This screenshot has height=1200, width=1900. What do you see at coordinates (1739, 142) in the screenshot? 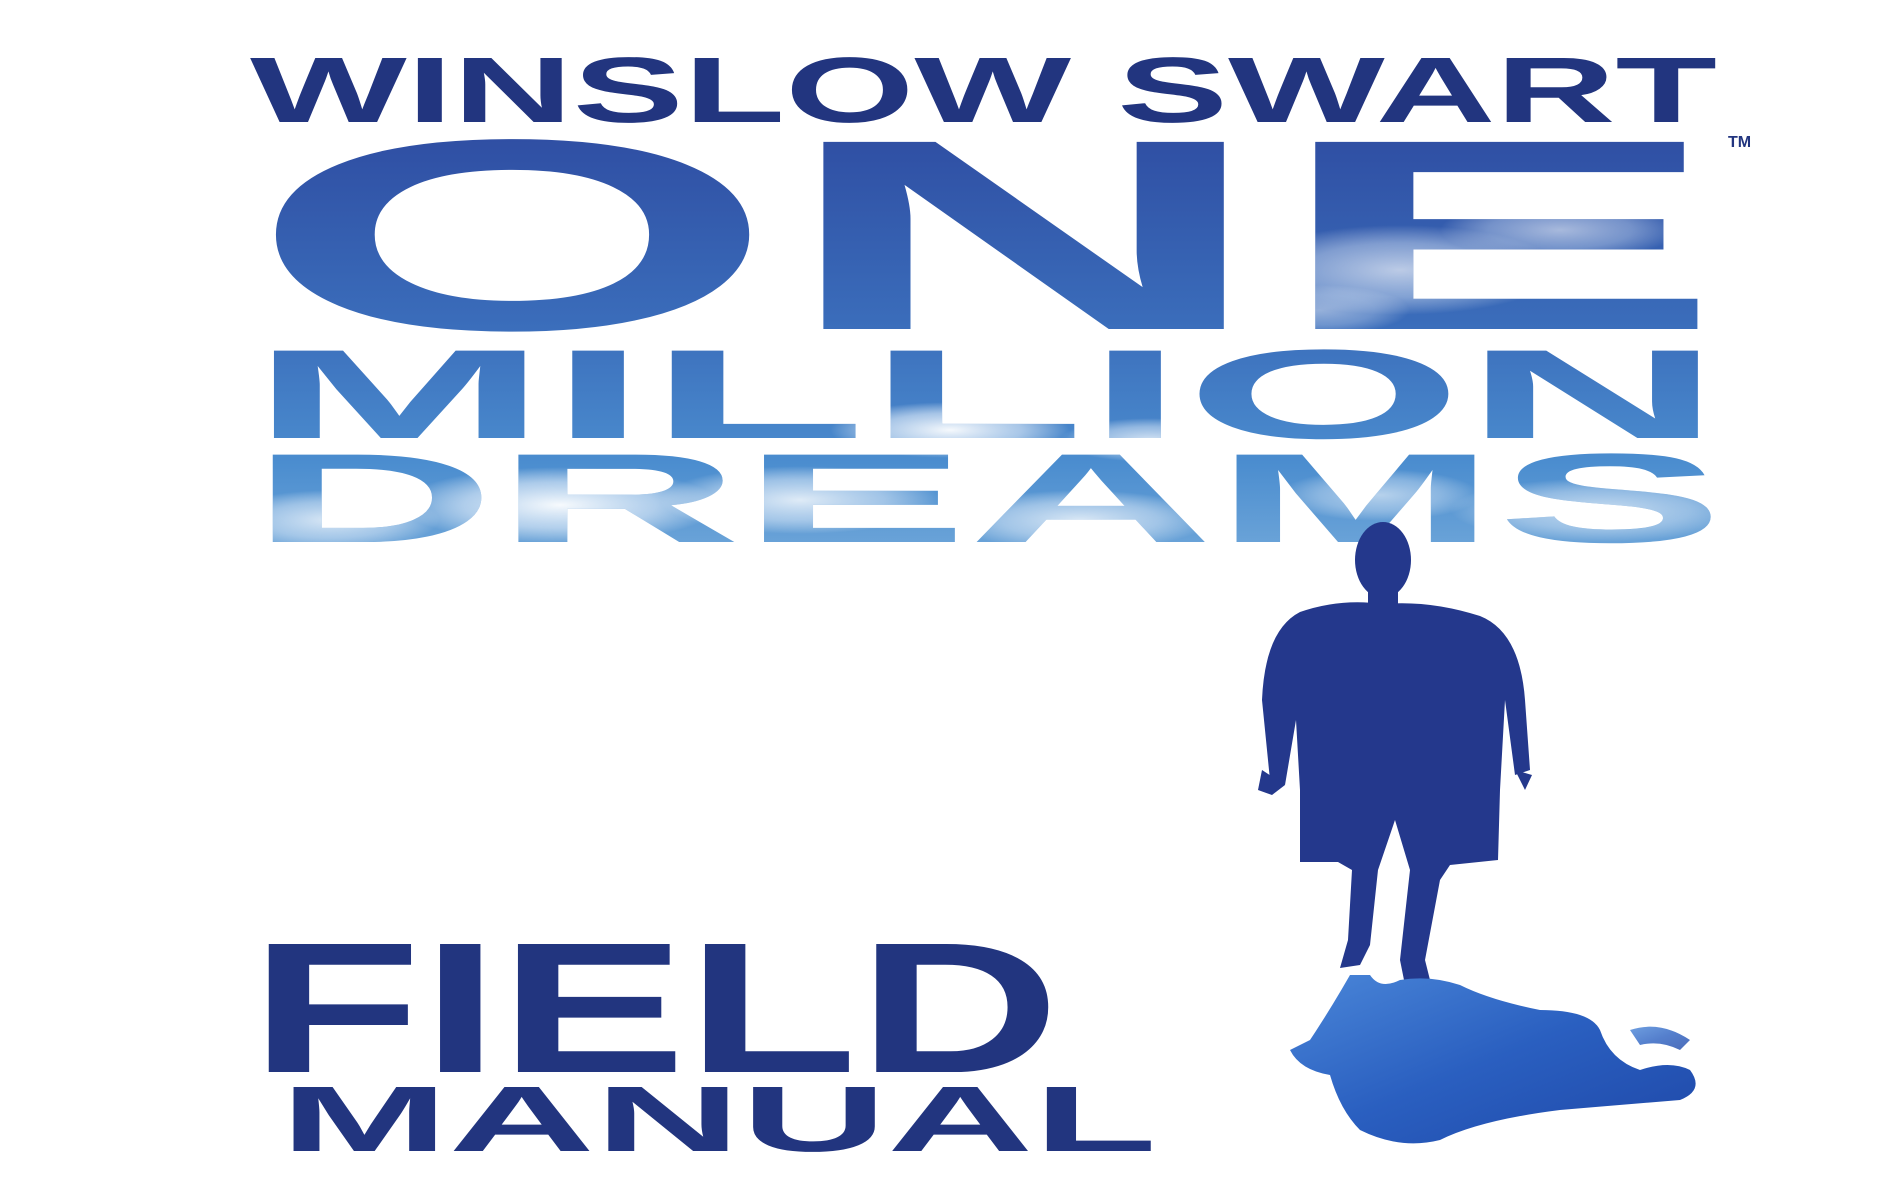
I see `trademark-symbol: TM` at bounding box center [1739, 142].